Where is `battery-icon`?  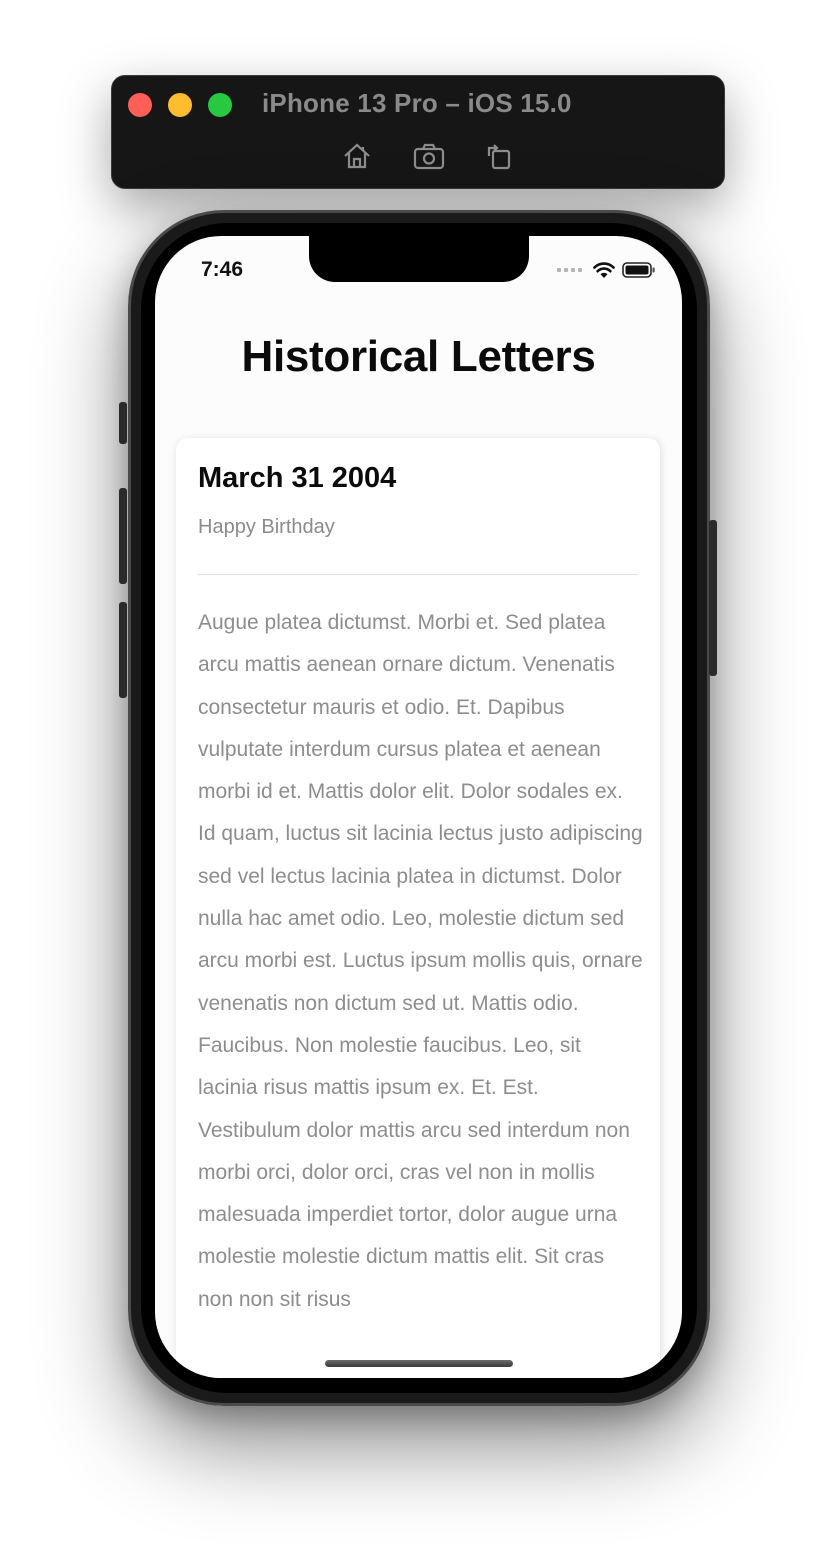
battery-icon is located at coordinates (638, 270).